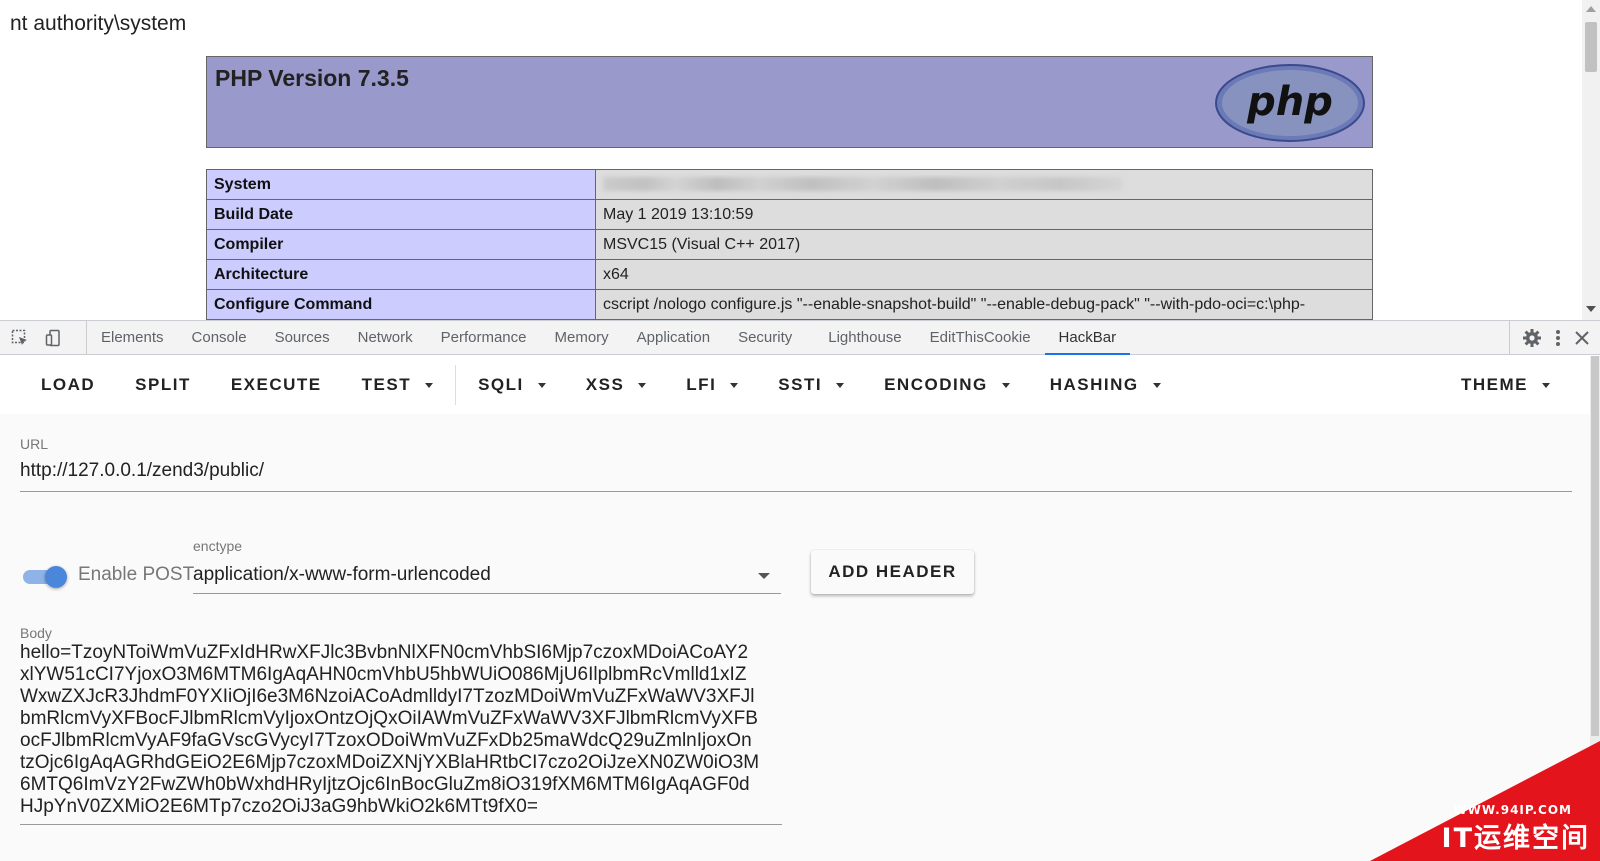 Image resolution: width=1600 pixels, height=861 pixels. What do you see at coordinates (219, 338) in the screenshot?
I see `tab-console: Console` at bounding box center [219, 338].